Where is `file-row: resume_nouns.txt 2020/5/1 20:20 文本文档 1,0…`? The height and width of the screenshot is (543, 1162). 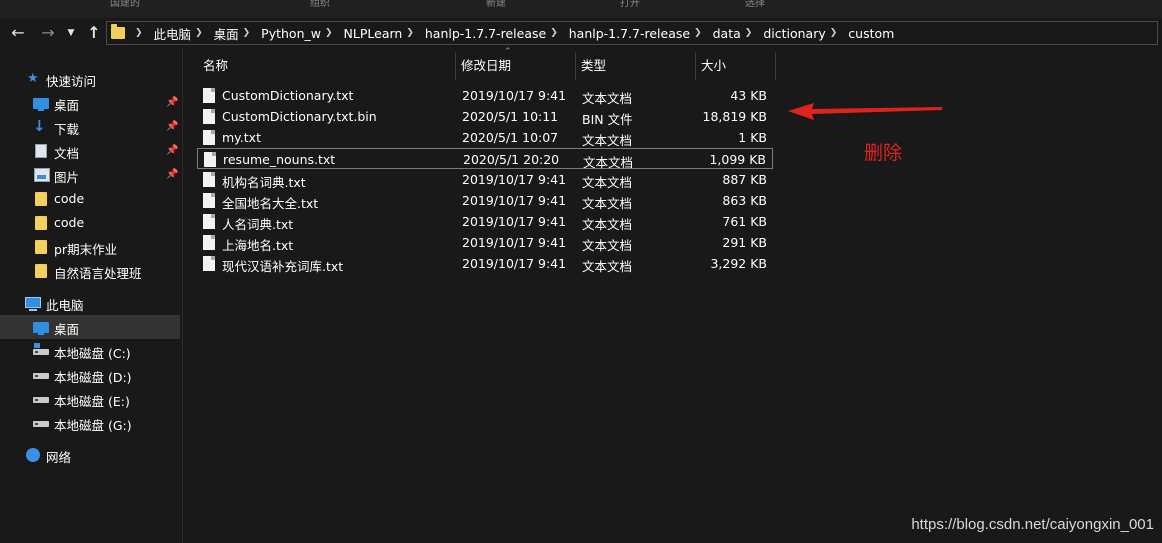 file-row: resume_nouns.txt 2020/5/1 20:20 文本文档 1,0… is located at coordinates (485, 159).